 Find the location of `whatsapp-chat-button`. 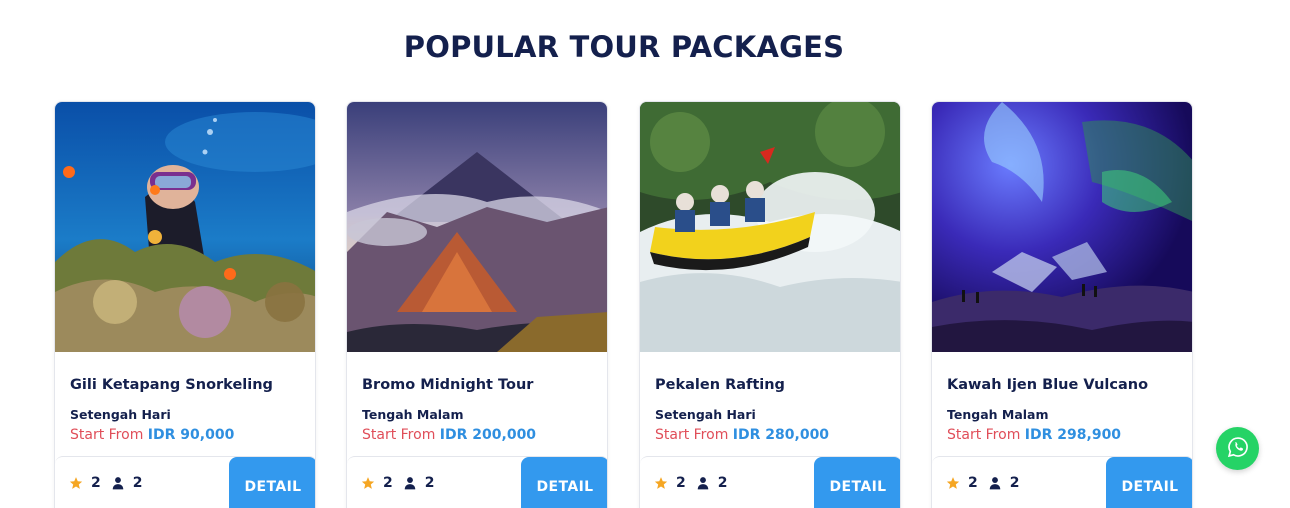

whatsapp-chat-button is located at coordinates (1237, 448).